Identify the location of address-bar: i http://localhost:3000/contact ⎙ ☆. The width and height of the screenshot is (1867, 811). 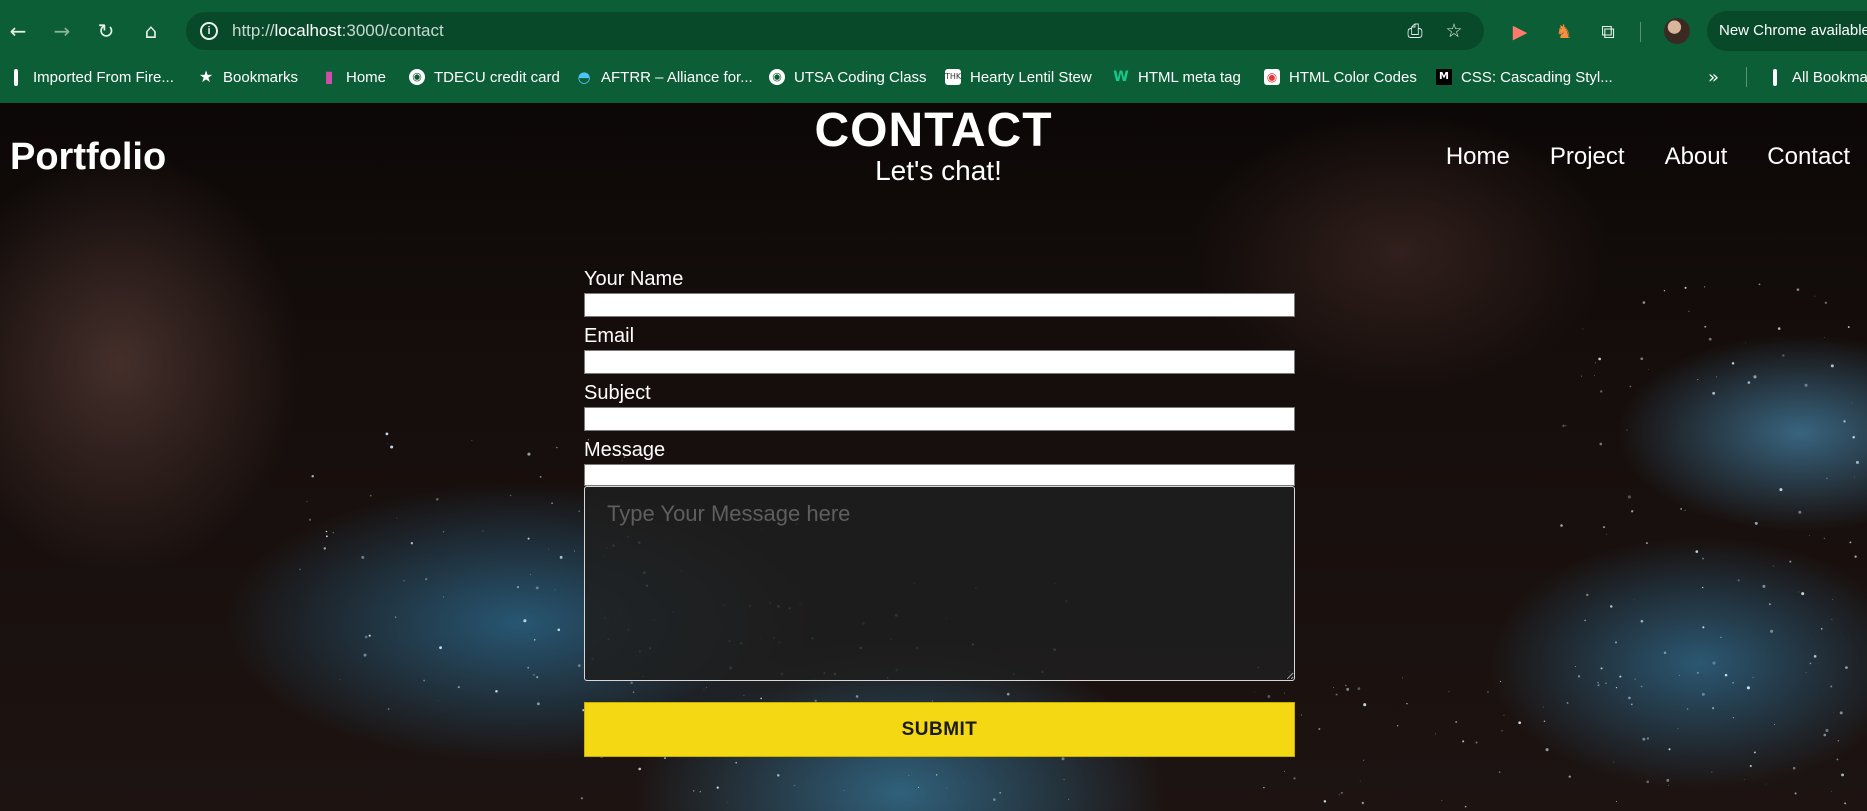
(835, 31).